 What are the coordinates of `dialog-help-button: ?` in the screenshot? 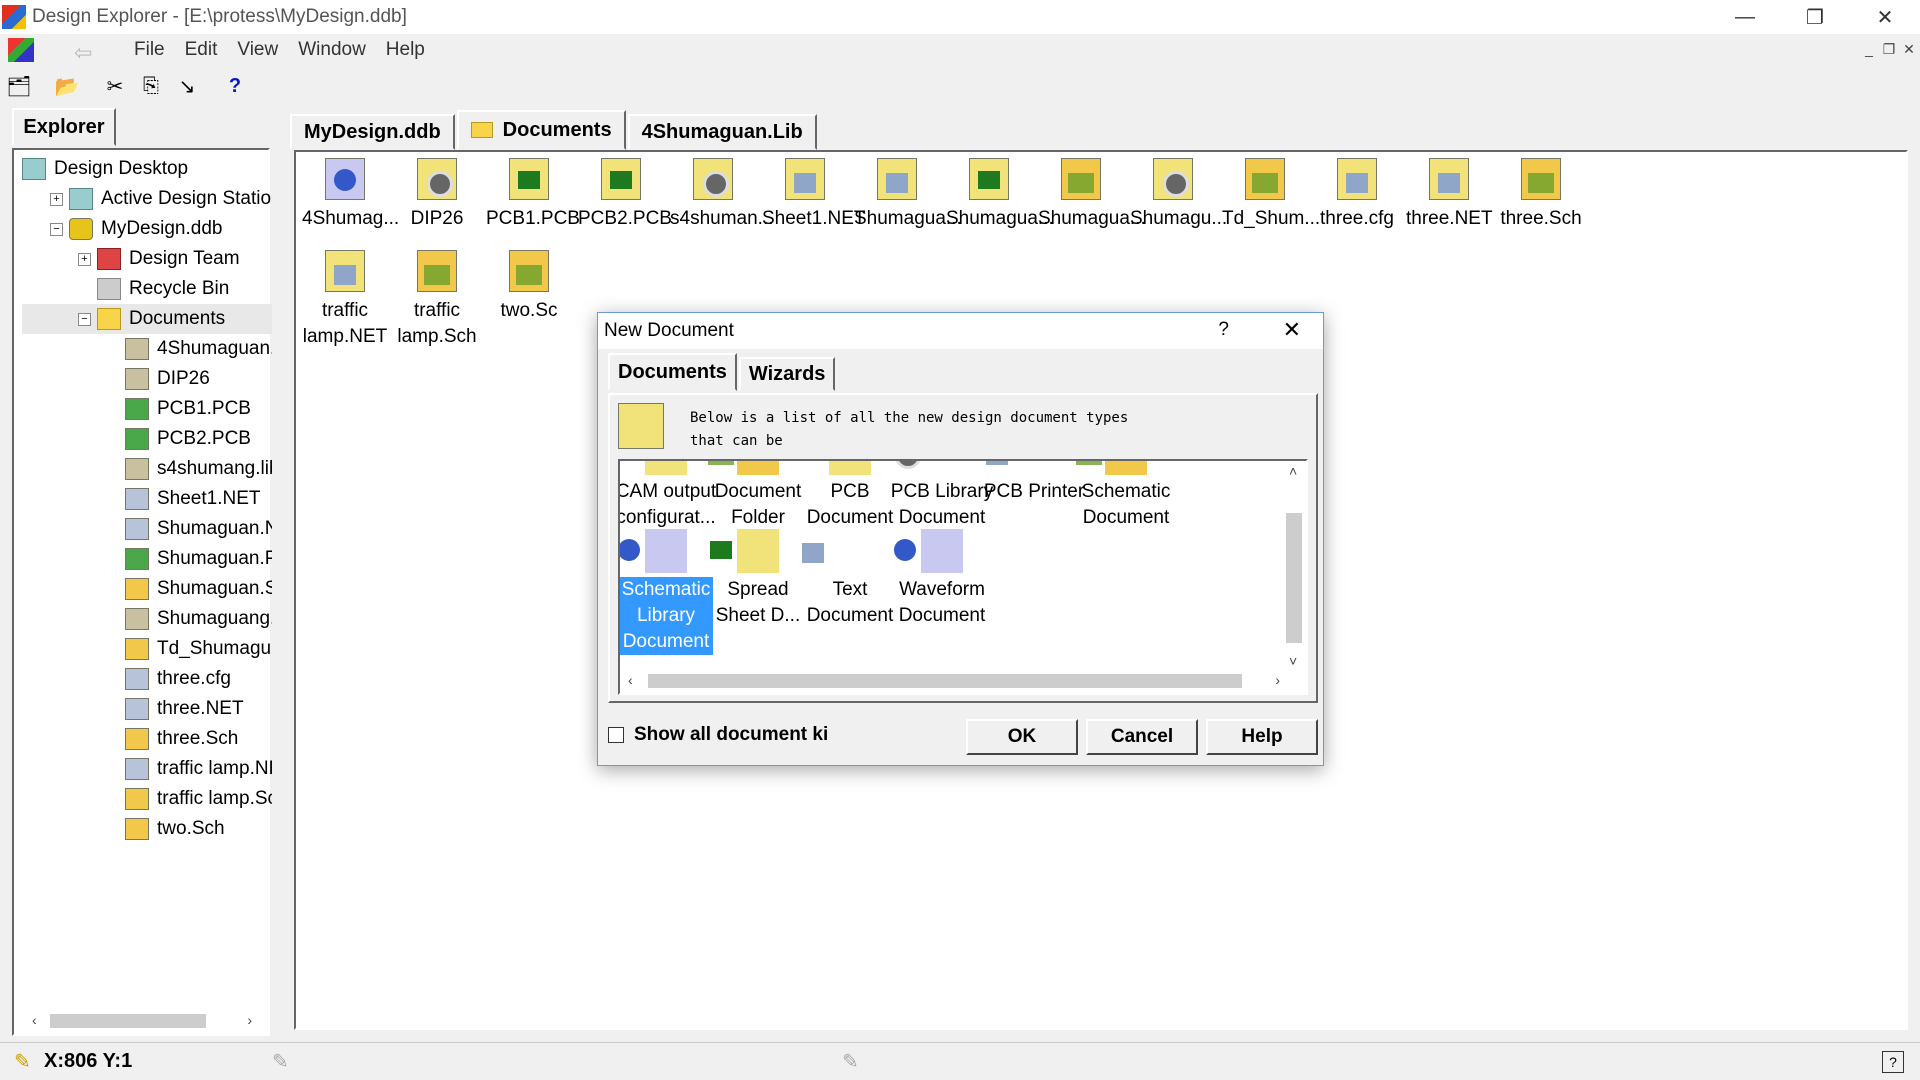 It's located at (1223, 330).